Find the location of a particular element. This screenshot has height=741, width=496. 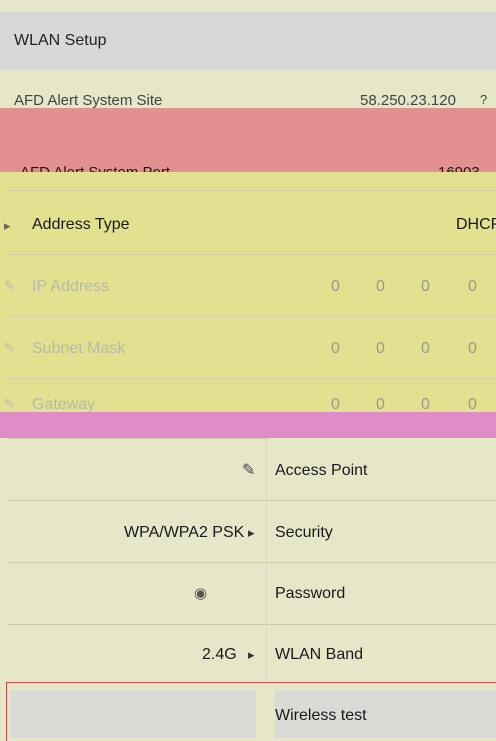

afd-site-value: 58.250.23.120 is located at coordinates (408, 100).